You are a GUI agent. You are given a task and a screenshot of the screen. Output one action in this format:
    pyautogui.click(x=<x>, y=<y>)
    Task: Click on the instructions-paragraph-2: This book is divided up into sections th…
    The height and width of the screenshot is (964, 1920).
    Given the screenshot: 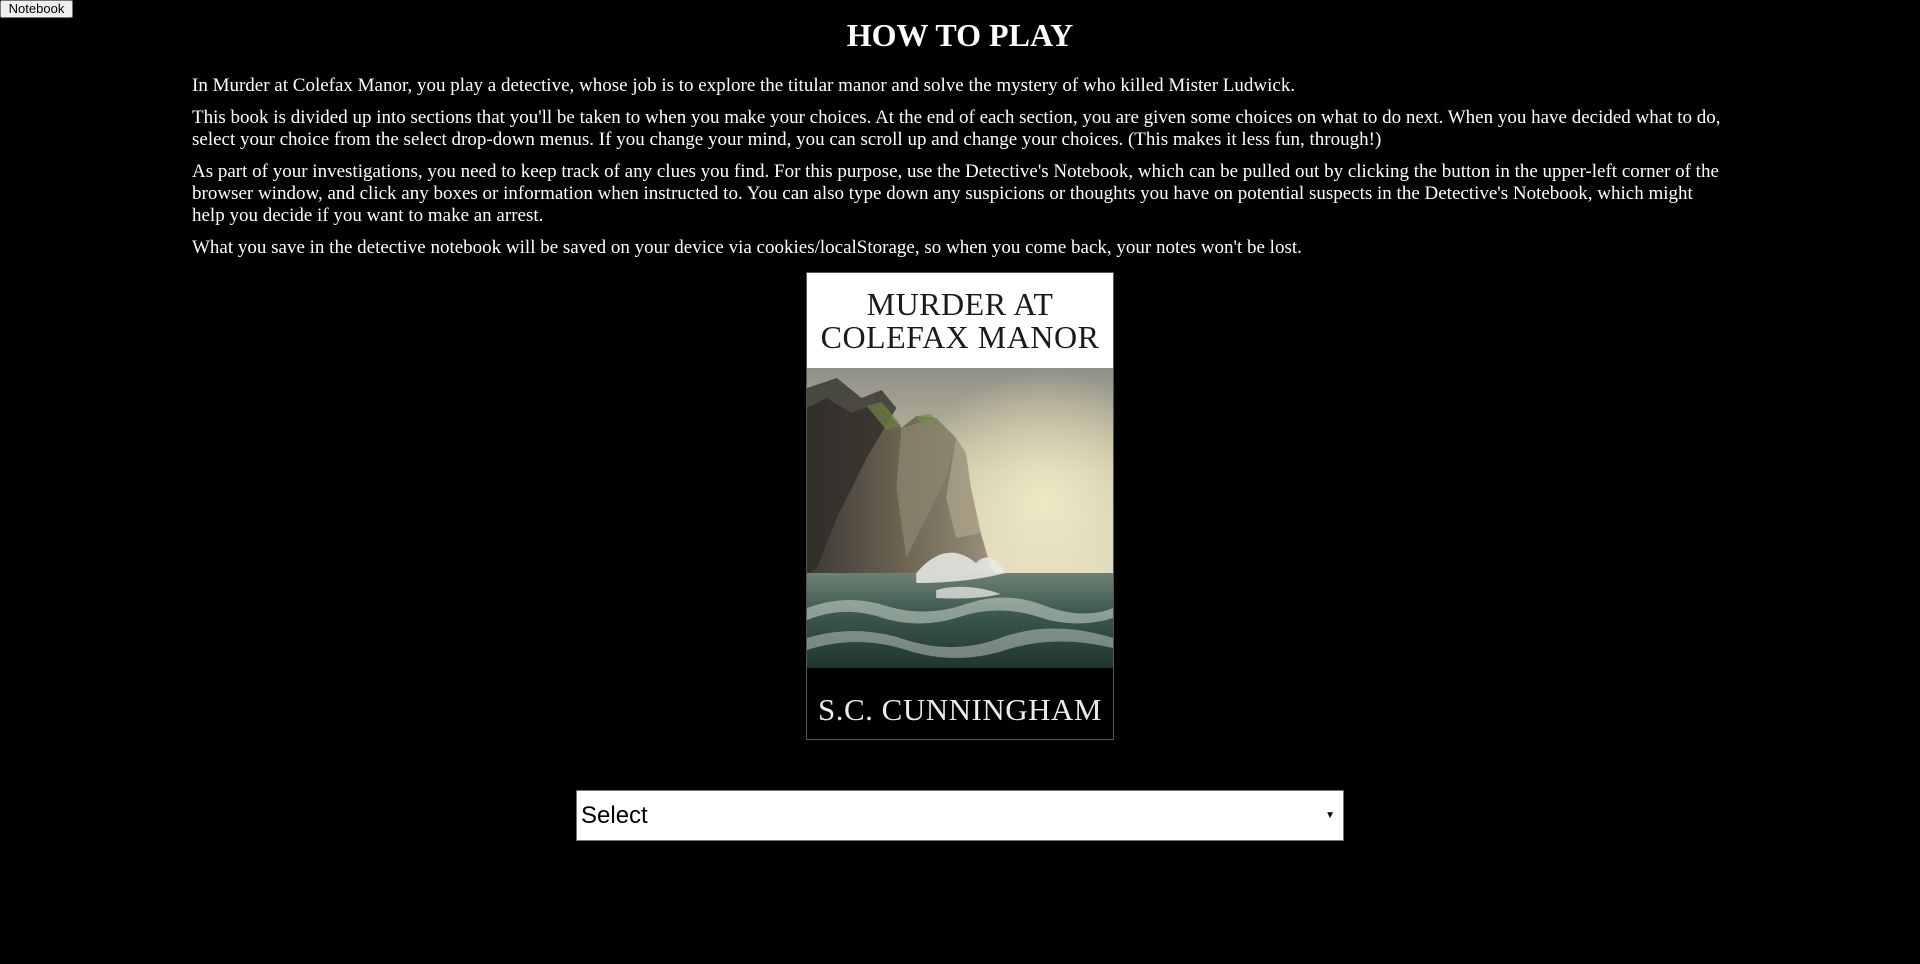 What is the action you would take?
    pyautogui.click(x=956, y=128)
    